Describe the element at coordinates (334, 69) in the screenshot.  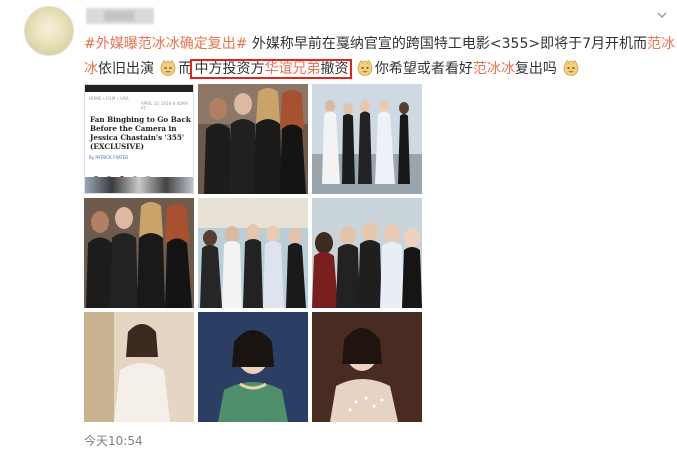
I see `post-text-segment: 撤资` at that location.